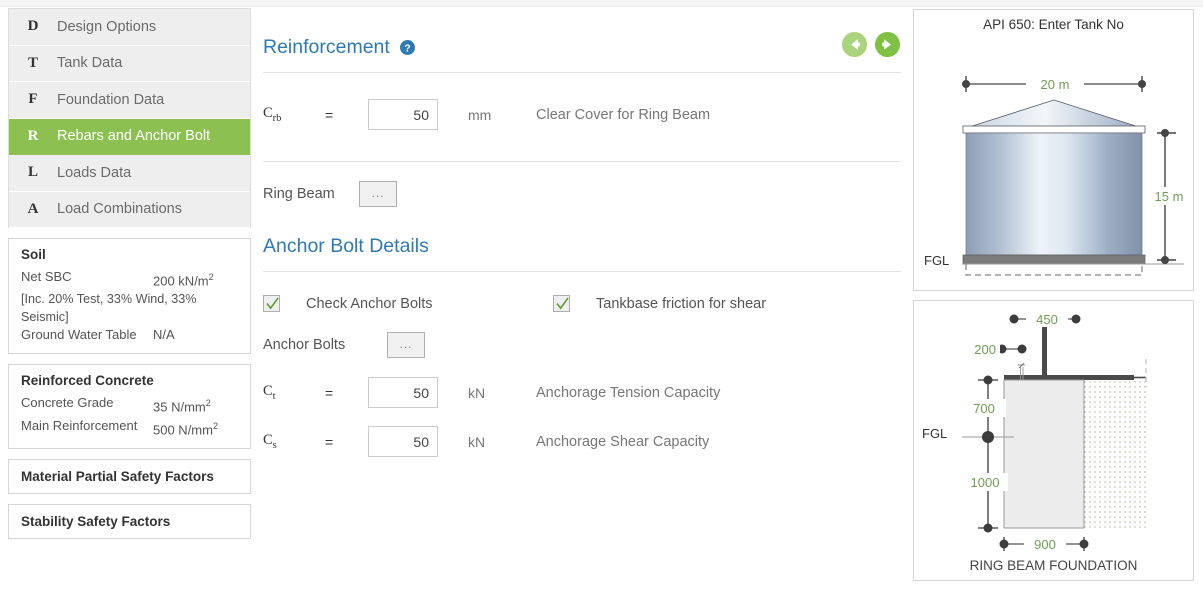  I want to click on concrete-panel-title: Reinforced Concrete, so click(87, 381).